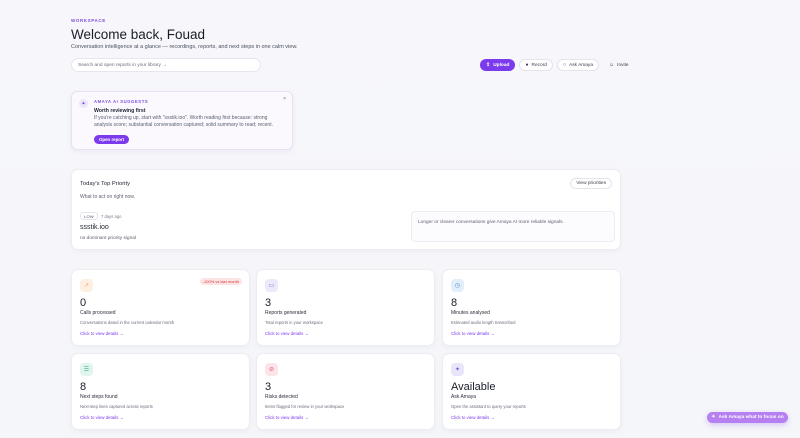  I want to click on fab-label: Ask Amaya what to focus on, so click(751, 417).